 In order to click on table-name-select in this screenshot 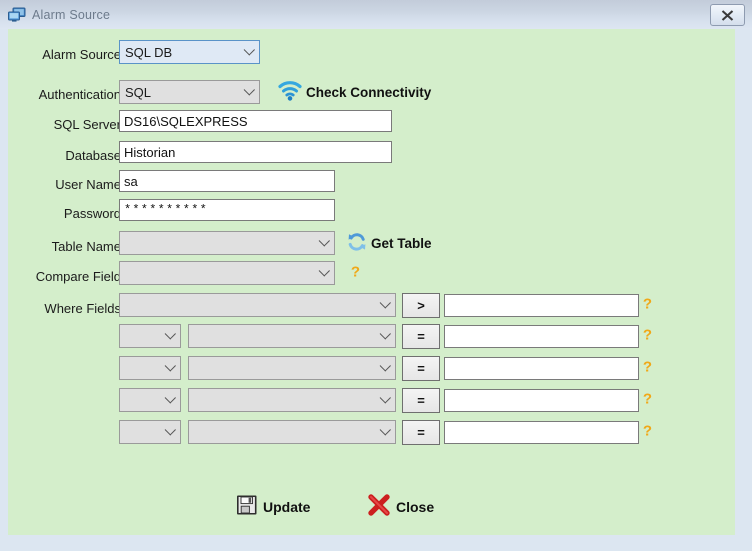, I will do `click(227, 243)`.